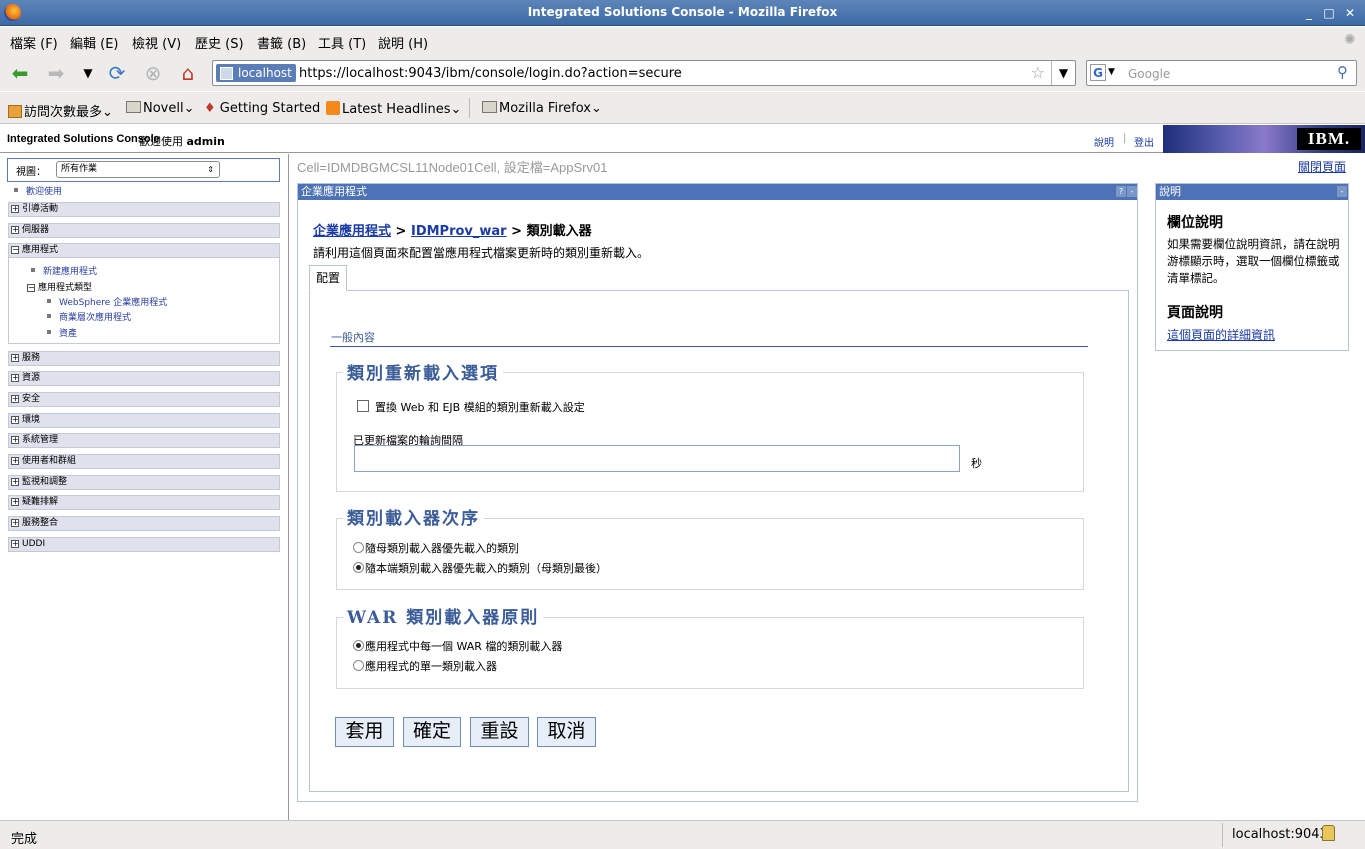  Describe the element at coordinates (1149, 74) in the screenshot. I see `search-placeholder: Google` at that location.